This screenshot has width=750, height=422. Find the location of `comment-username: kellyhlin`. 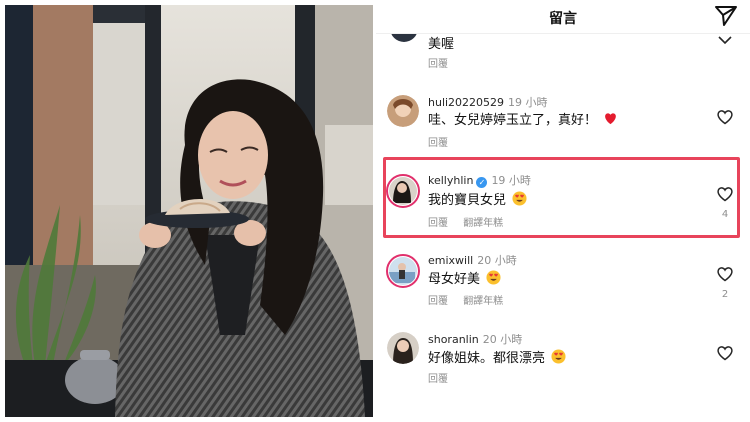

comment-username: kellyhlin is located at coordinates (450, 180).